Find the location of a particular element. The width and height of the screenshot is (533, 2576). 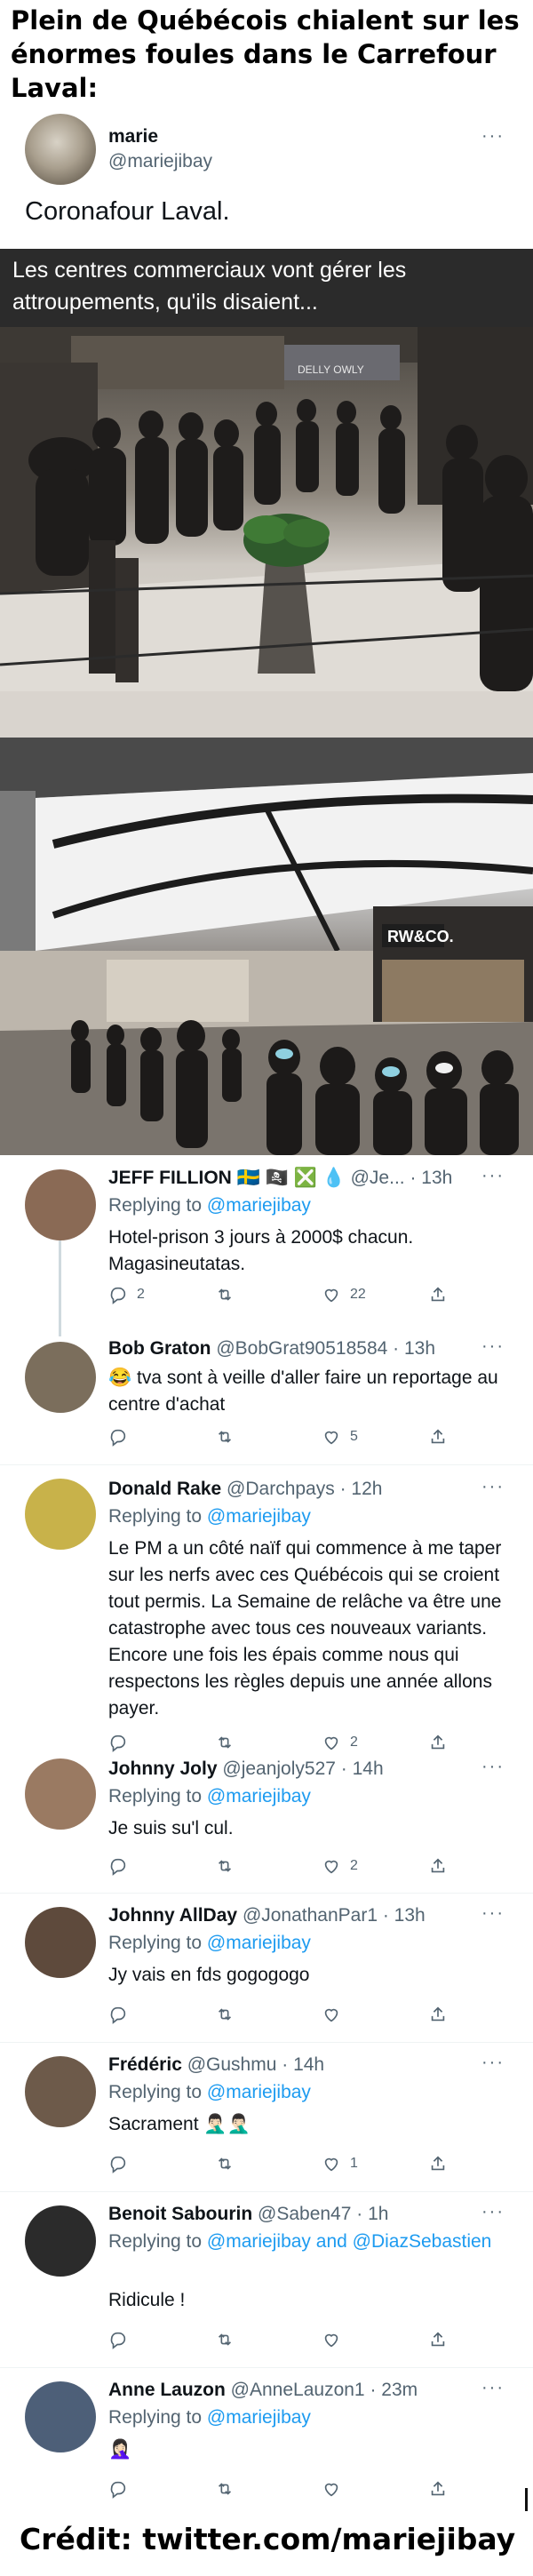

divider is located at coordinates (266, 1465).